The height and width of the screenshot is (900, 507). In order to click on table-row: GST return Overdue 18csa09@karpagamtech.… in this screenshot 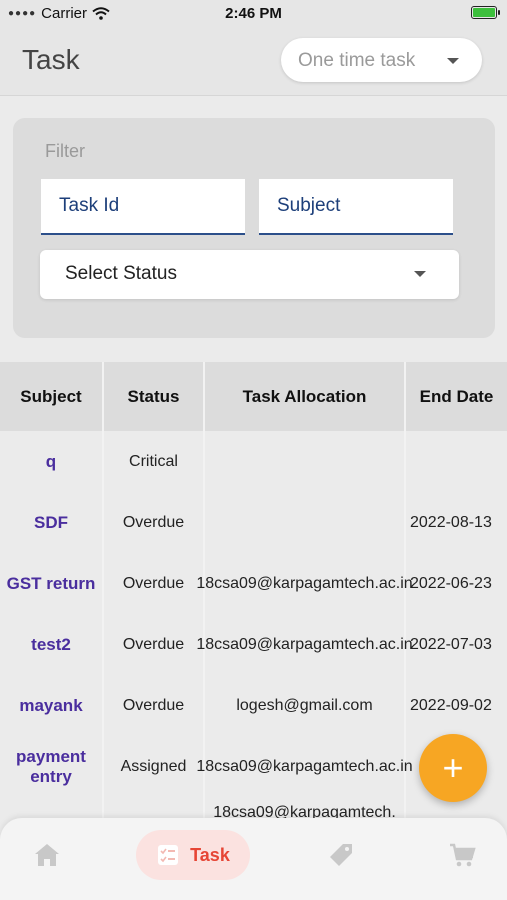, I will do `click(253, 583)`.